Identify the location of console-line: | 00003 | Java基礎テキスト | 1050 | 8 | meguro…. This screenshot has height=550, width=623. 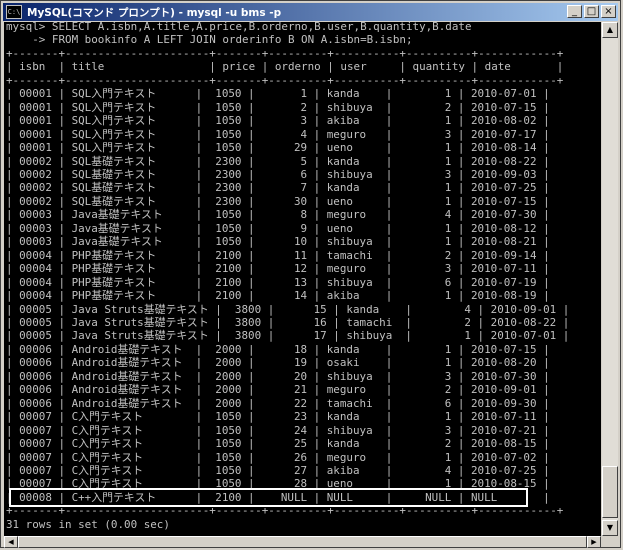
(278, 215).